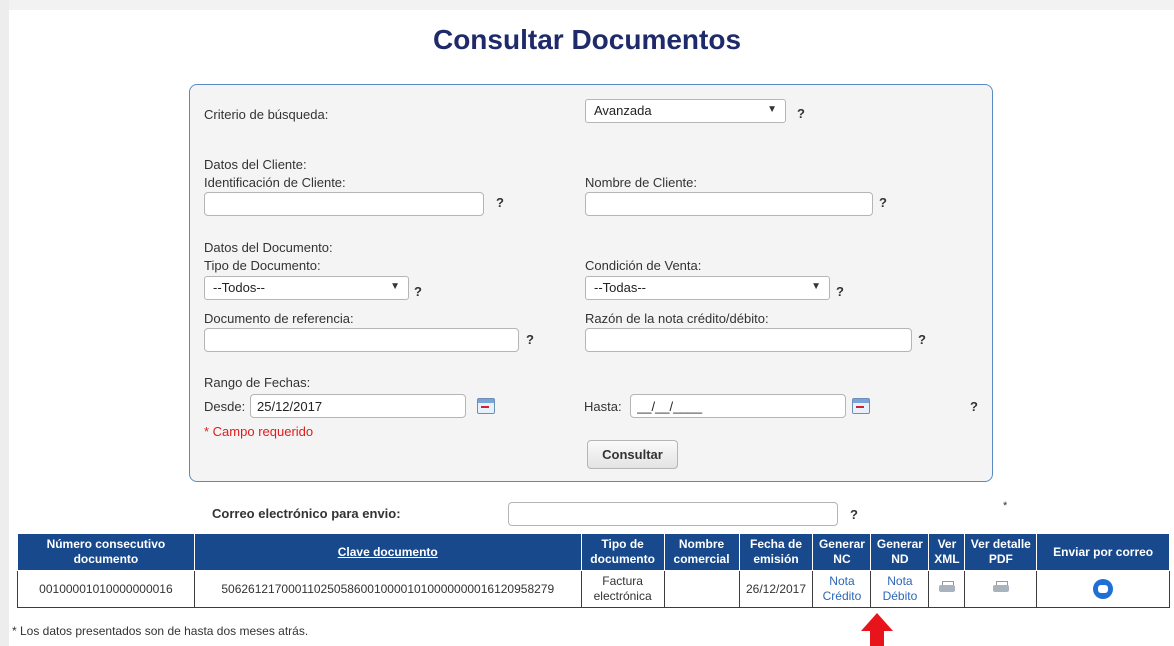  I want to click on criterio-select: Avanzada ▼, so click(685, 111).